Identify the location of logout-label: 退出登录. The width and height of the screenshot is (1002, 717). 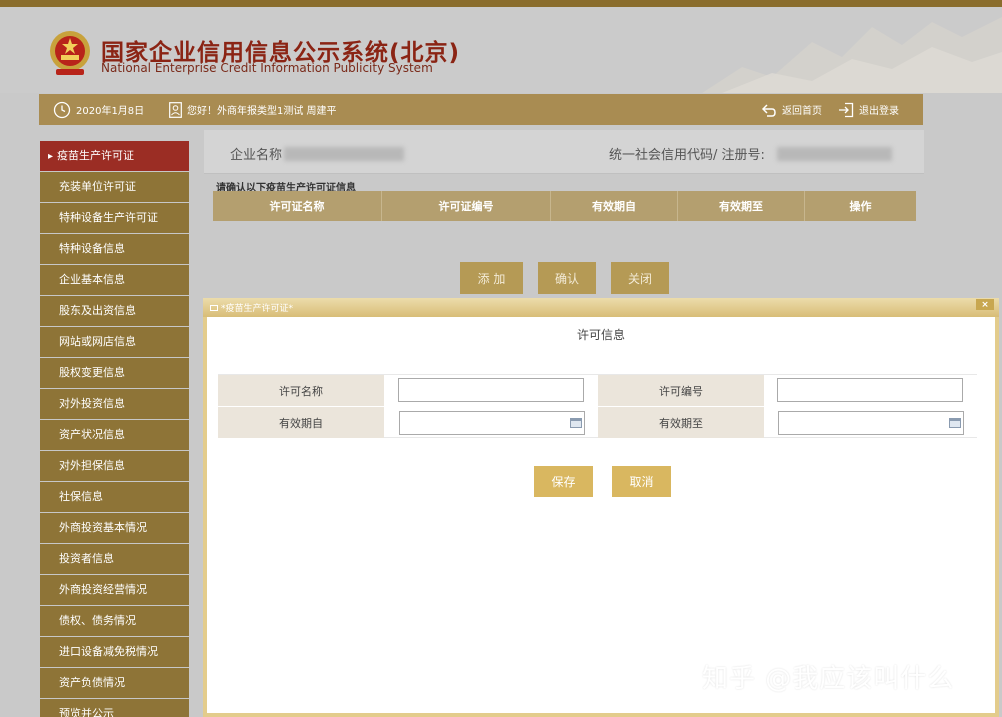
(879, 109).